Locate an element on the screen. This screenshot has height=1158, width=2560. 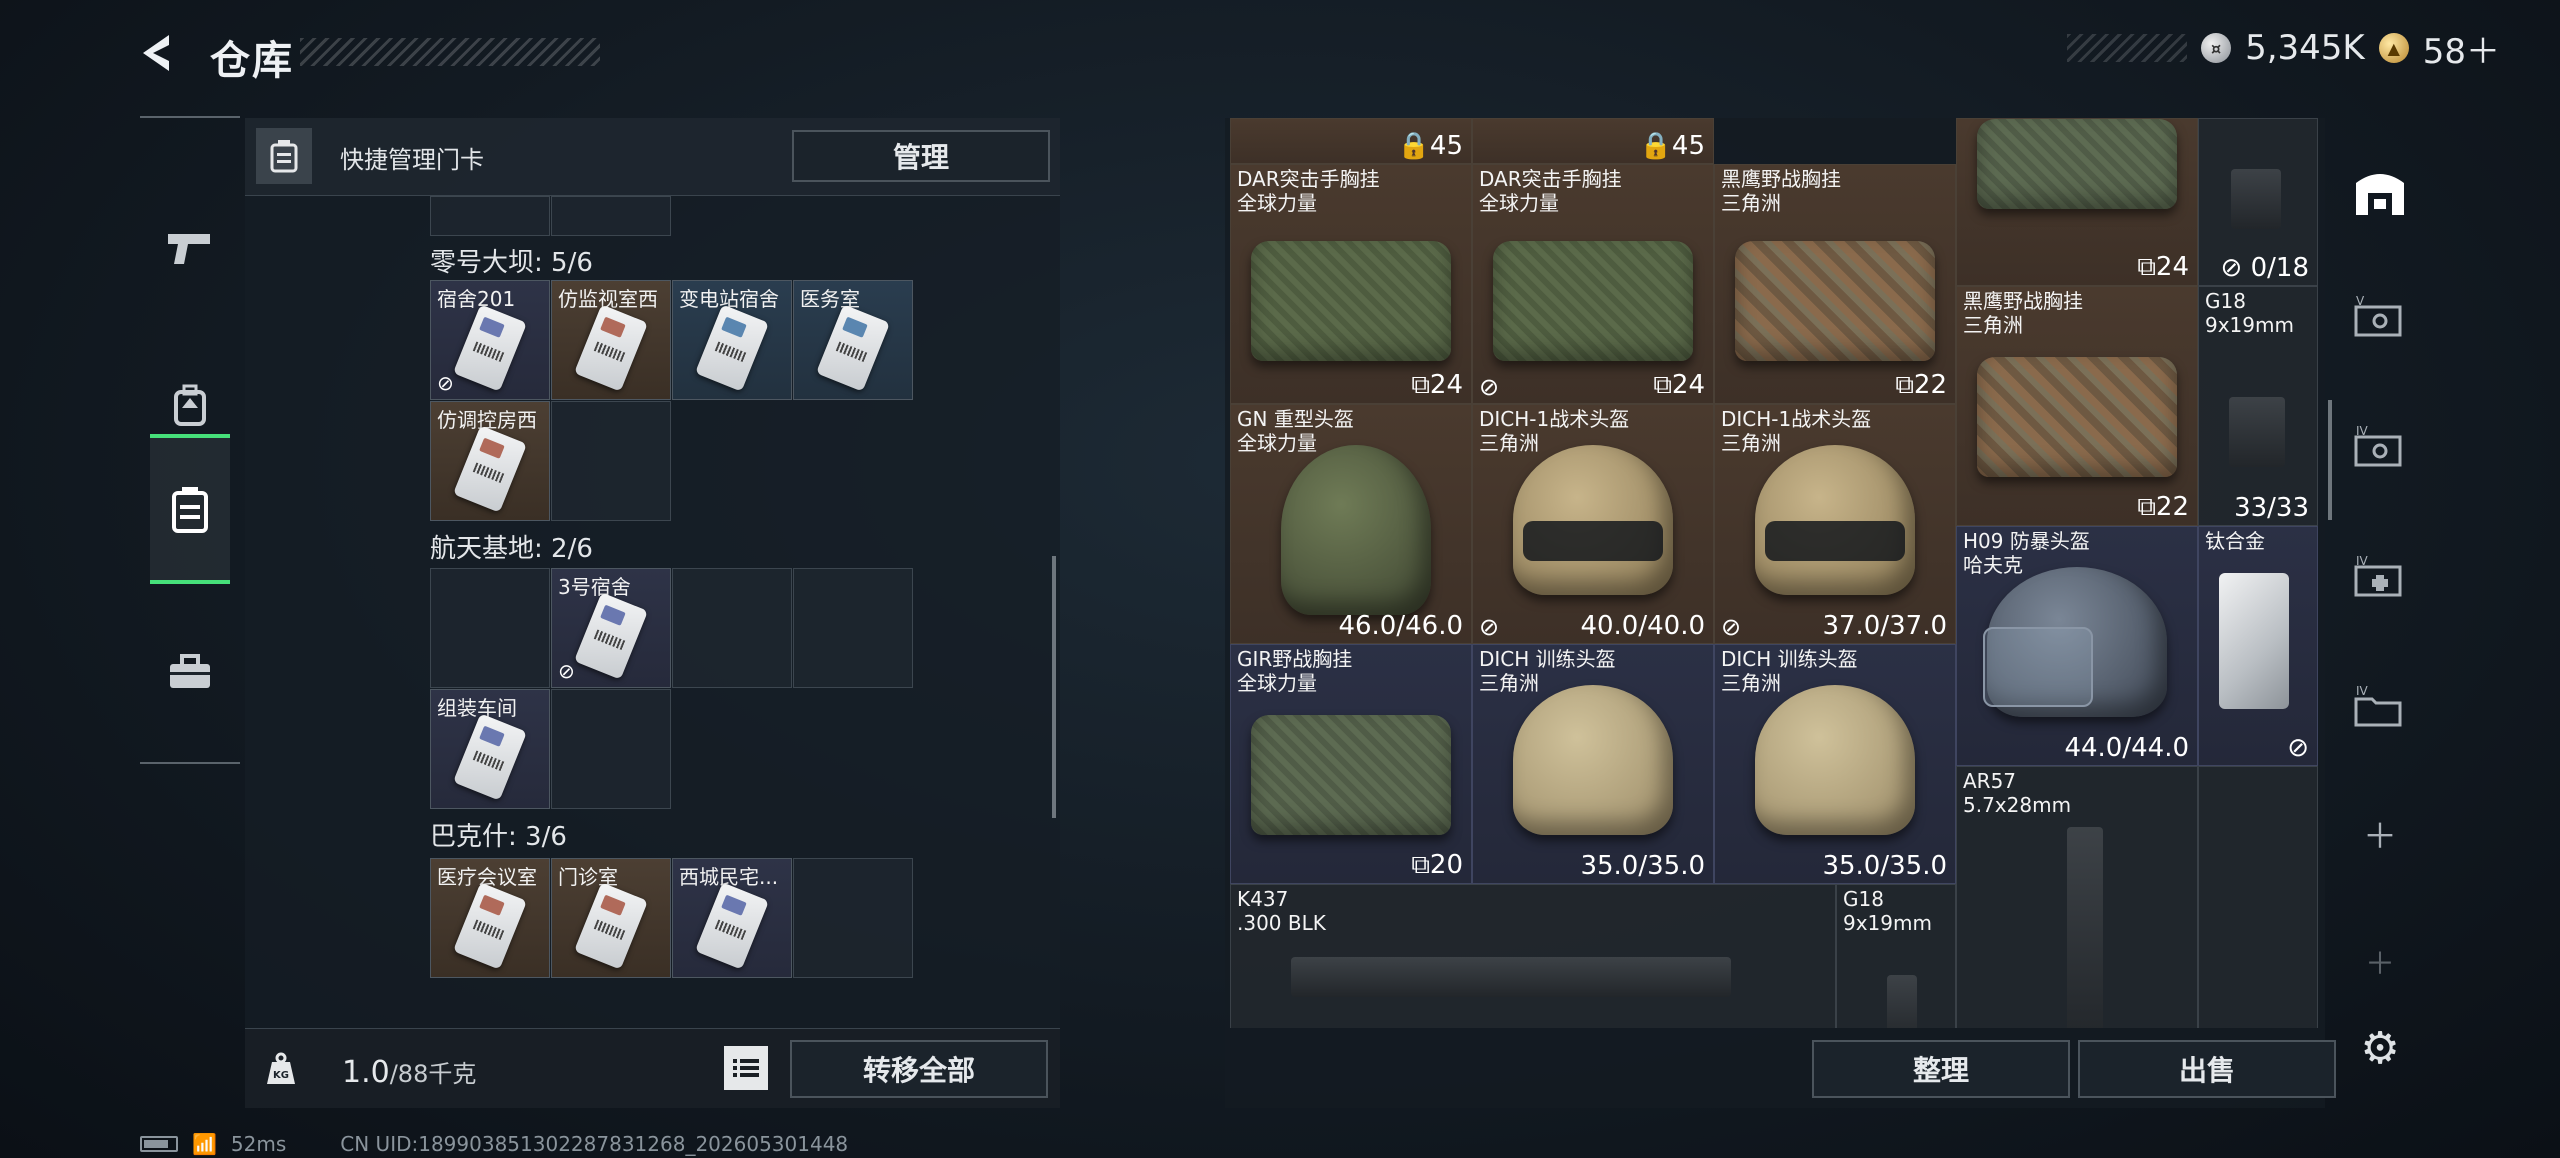
keycard-panel-title: 快捷管理门卡 is located at coordinates (412, 160).